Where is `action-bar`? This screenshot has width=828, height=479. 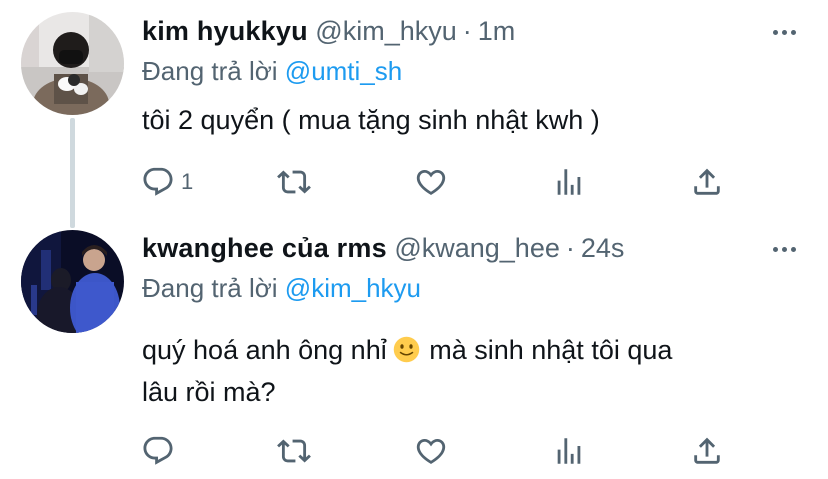 action-bar is located at coordinates (414, 451).